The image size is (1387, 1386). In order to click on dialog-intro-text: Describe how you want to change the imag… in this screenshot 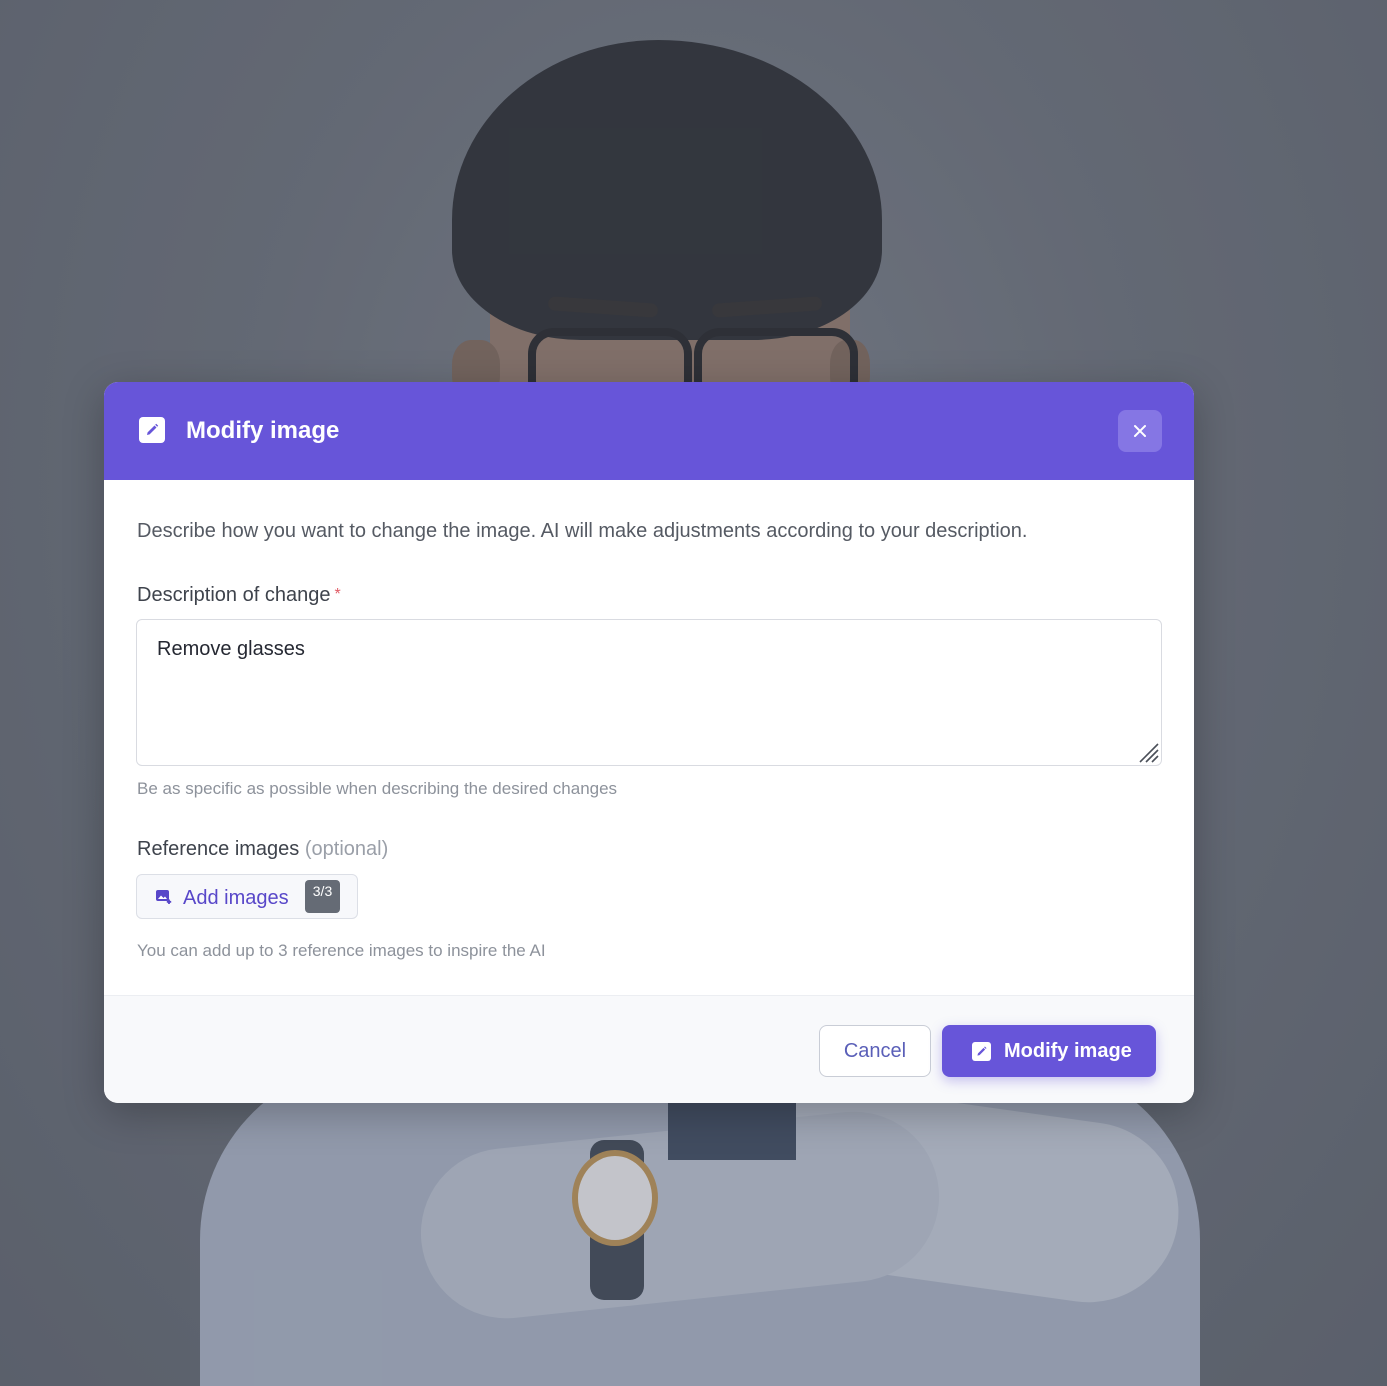, I will do `click(582, 531)`.